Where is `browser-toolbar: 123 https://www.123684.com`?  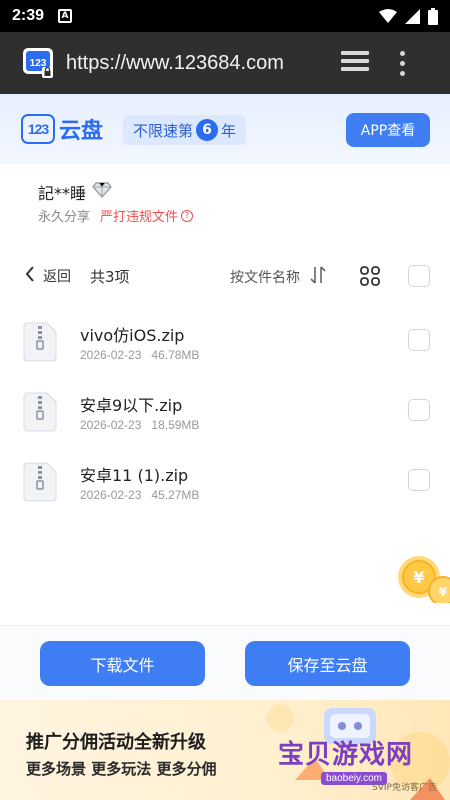
browser-toolbar: 123 https://www.123684.com is located at coordinates (225, 63).